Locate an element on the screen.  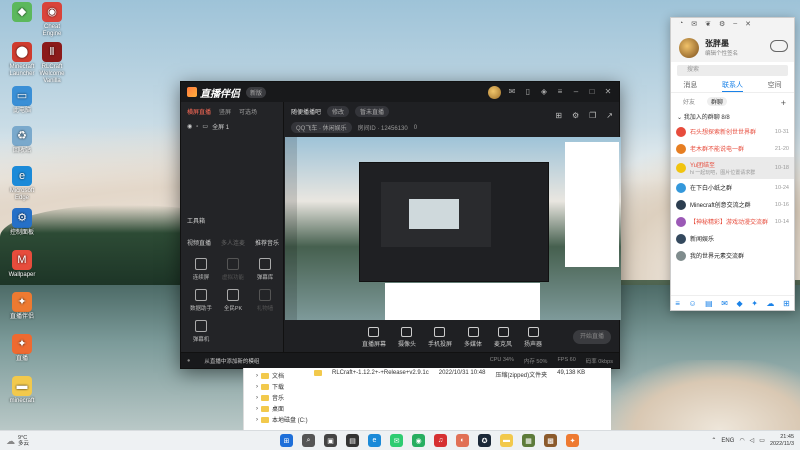
add-icon: + is located at coordinates (783, 103).